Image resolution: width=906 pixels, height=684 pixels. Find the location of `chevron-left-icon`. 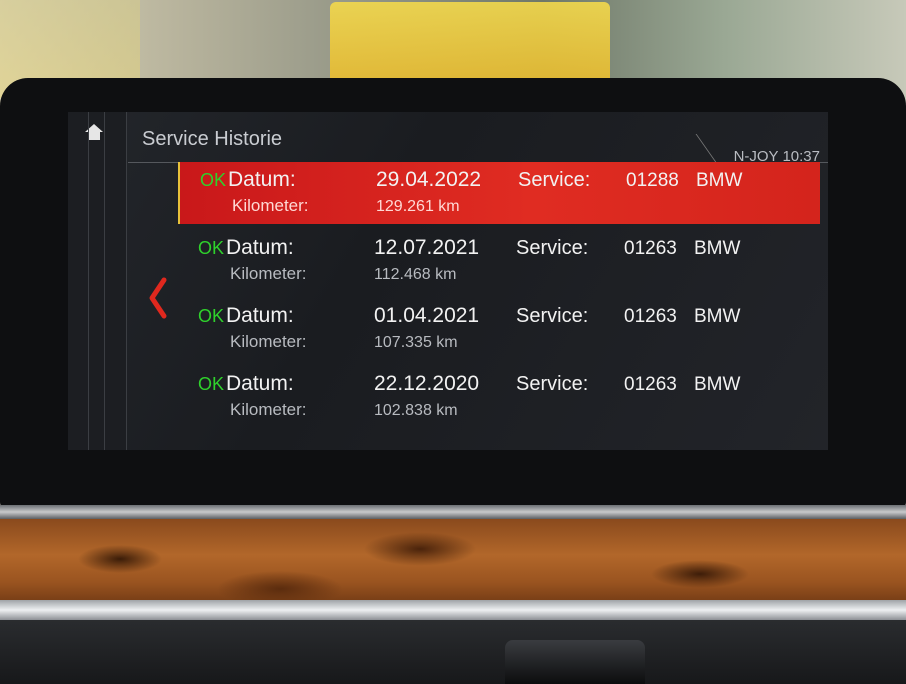

chevron-left-icon is located at coordinates (157, 298).